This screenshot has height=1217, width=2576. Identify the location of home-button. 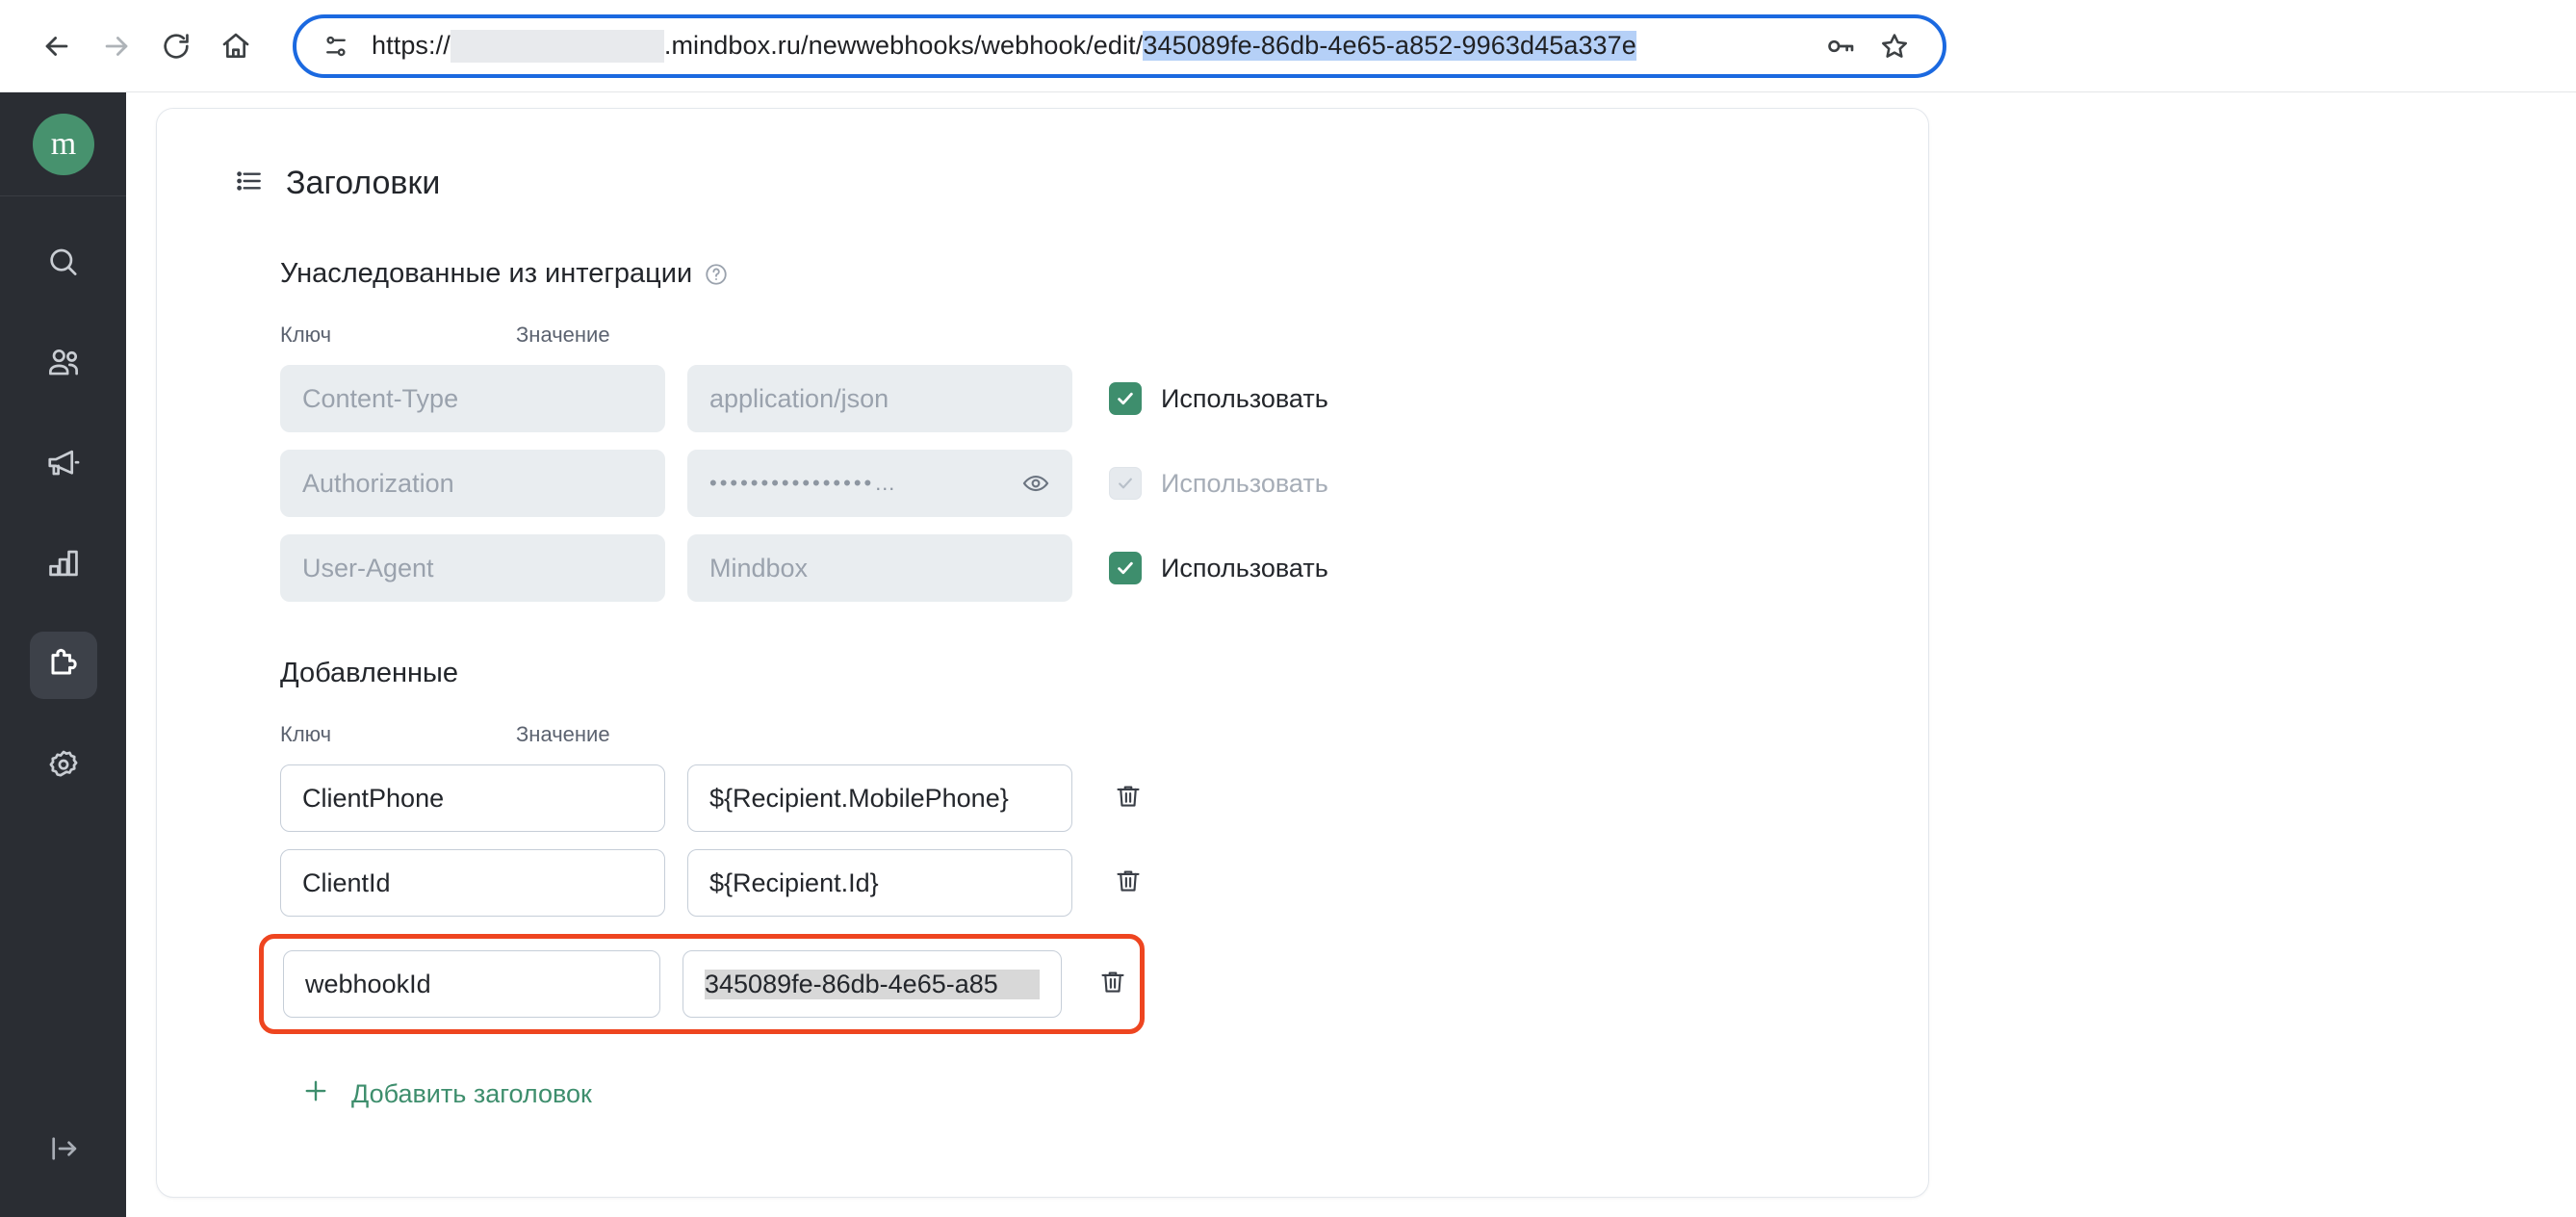
(236, 46).